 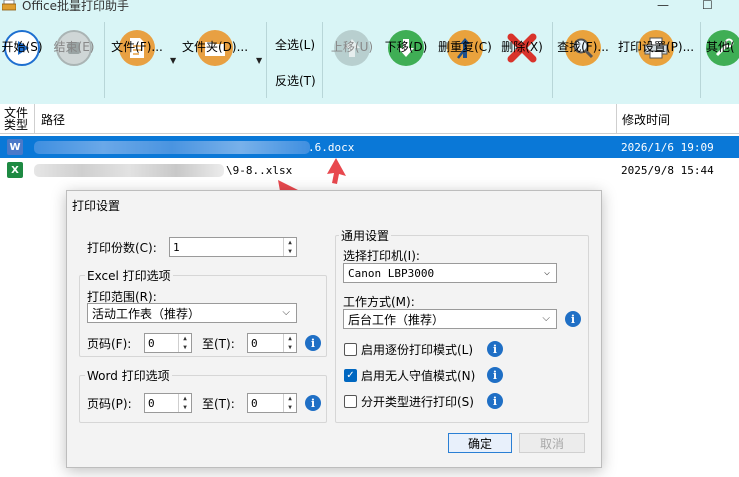 What do you see at coordinates (22, 47) in the screenshot?
I see `start-label: 开始(S)` at bounding box center [22, 47].